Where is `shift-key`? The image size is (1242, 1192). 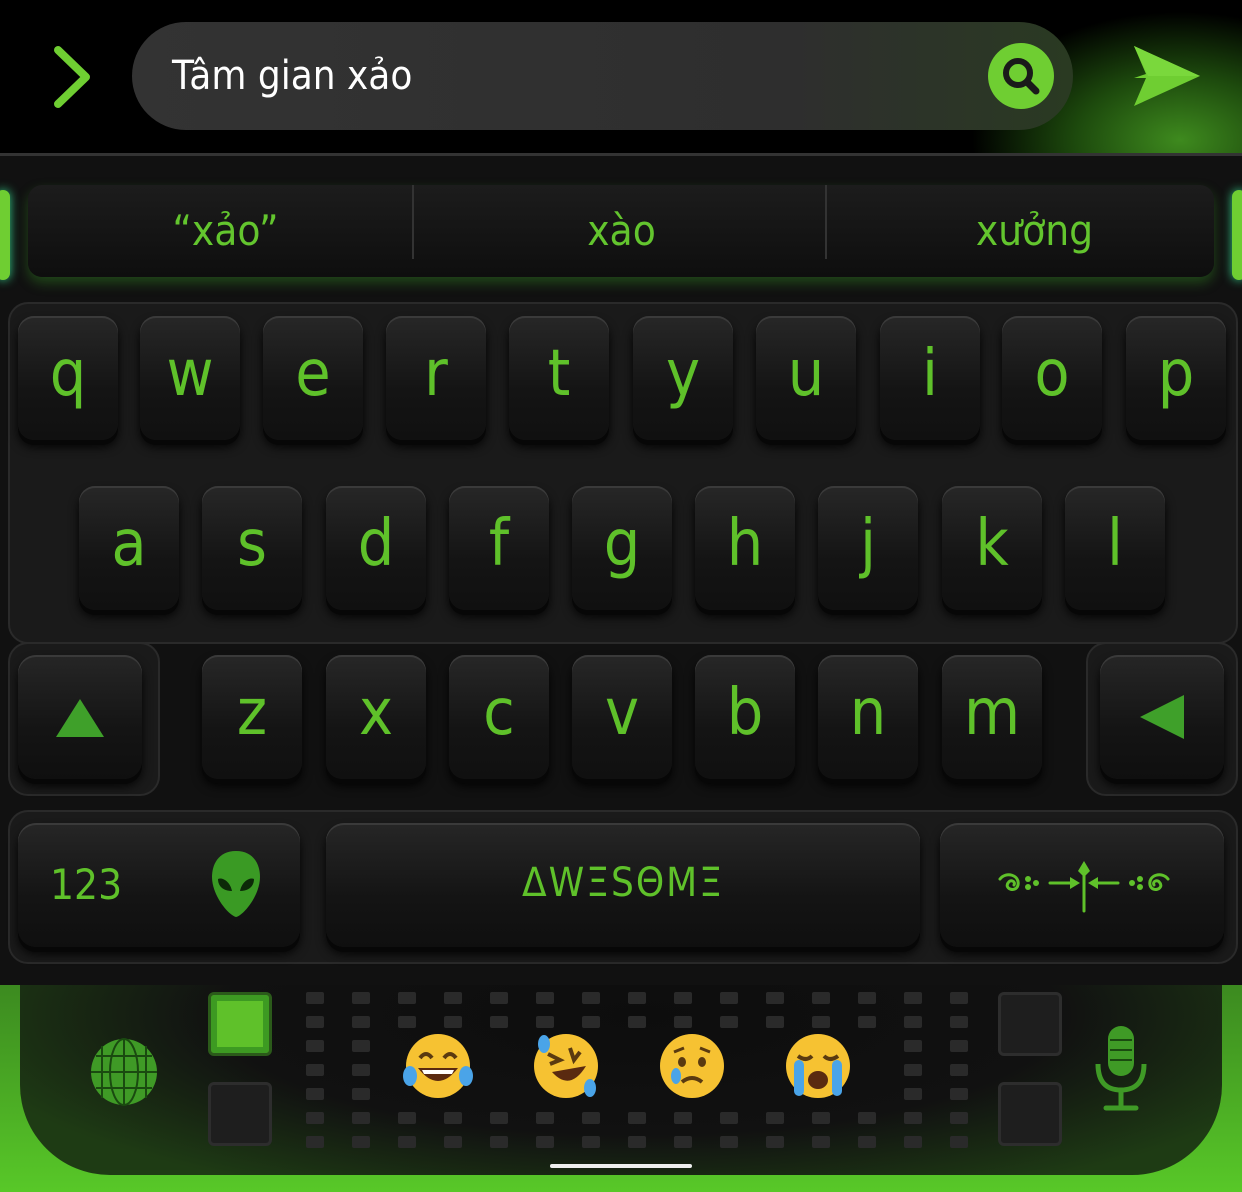 shift-key is located at coordinates (80, 717).